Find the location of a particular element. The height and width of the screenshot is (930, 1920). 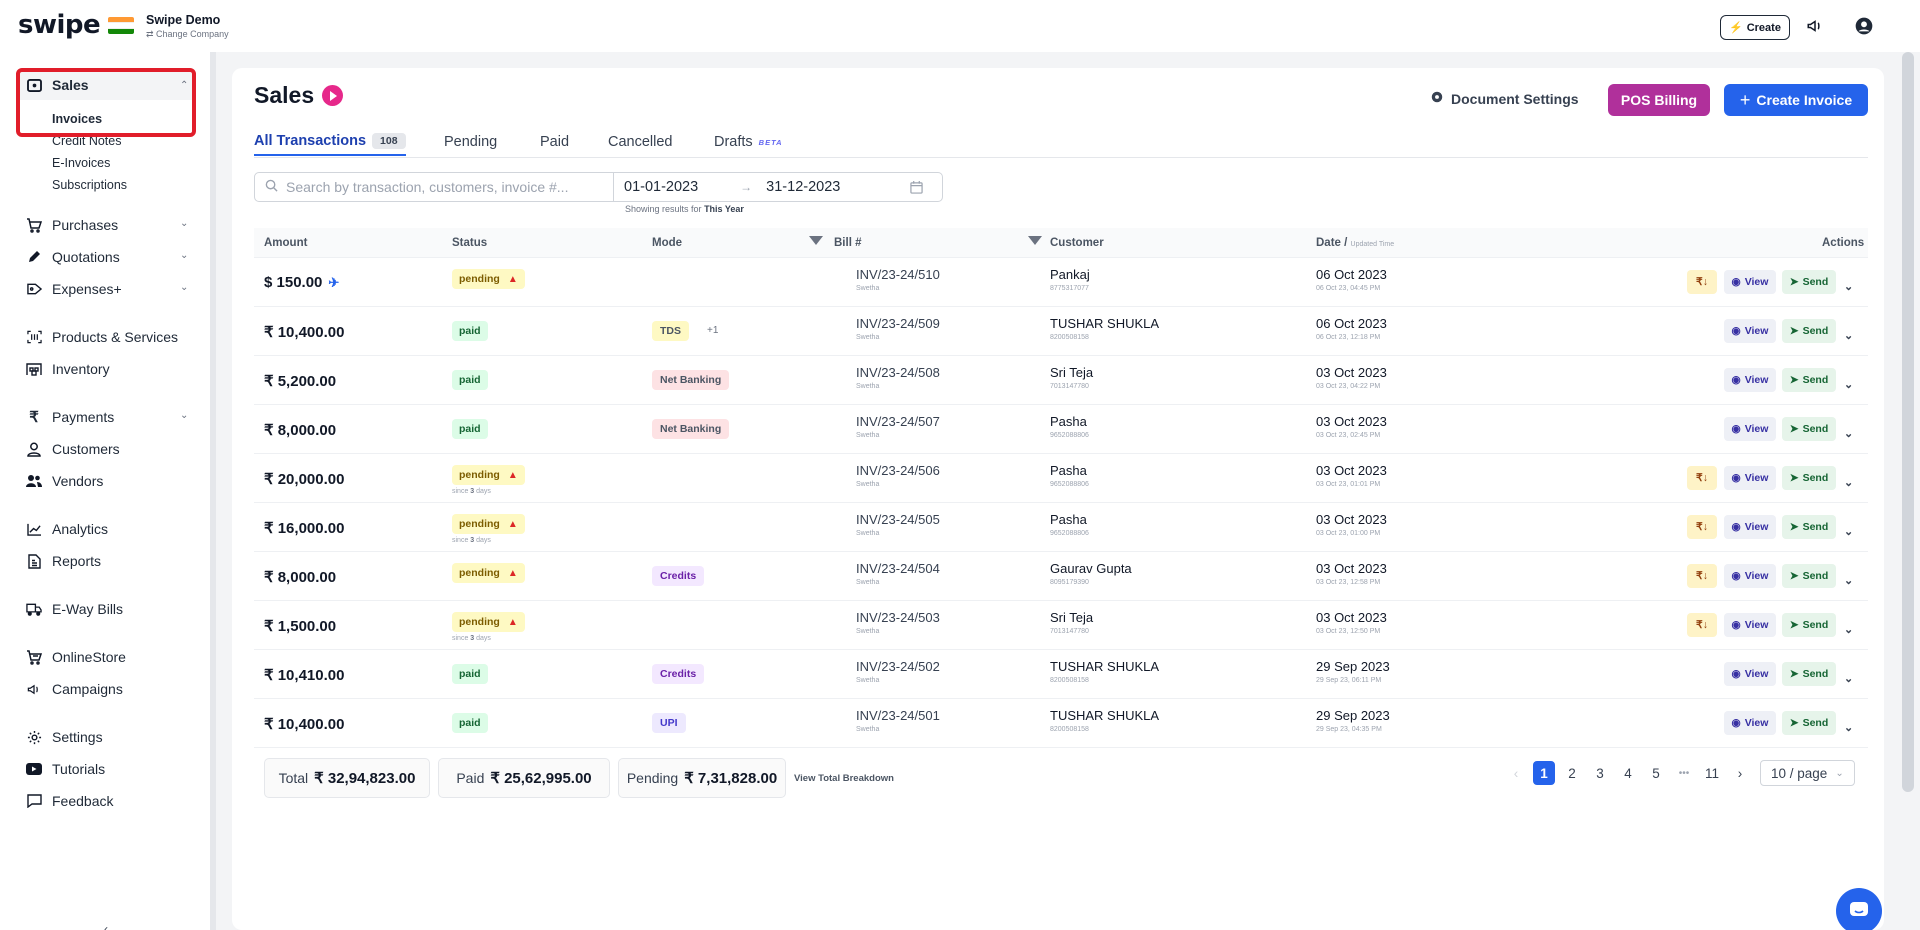

page-3: 3 is located at coordinates (1600, 773).